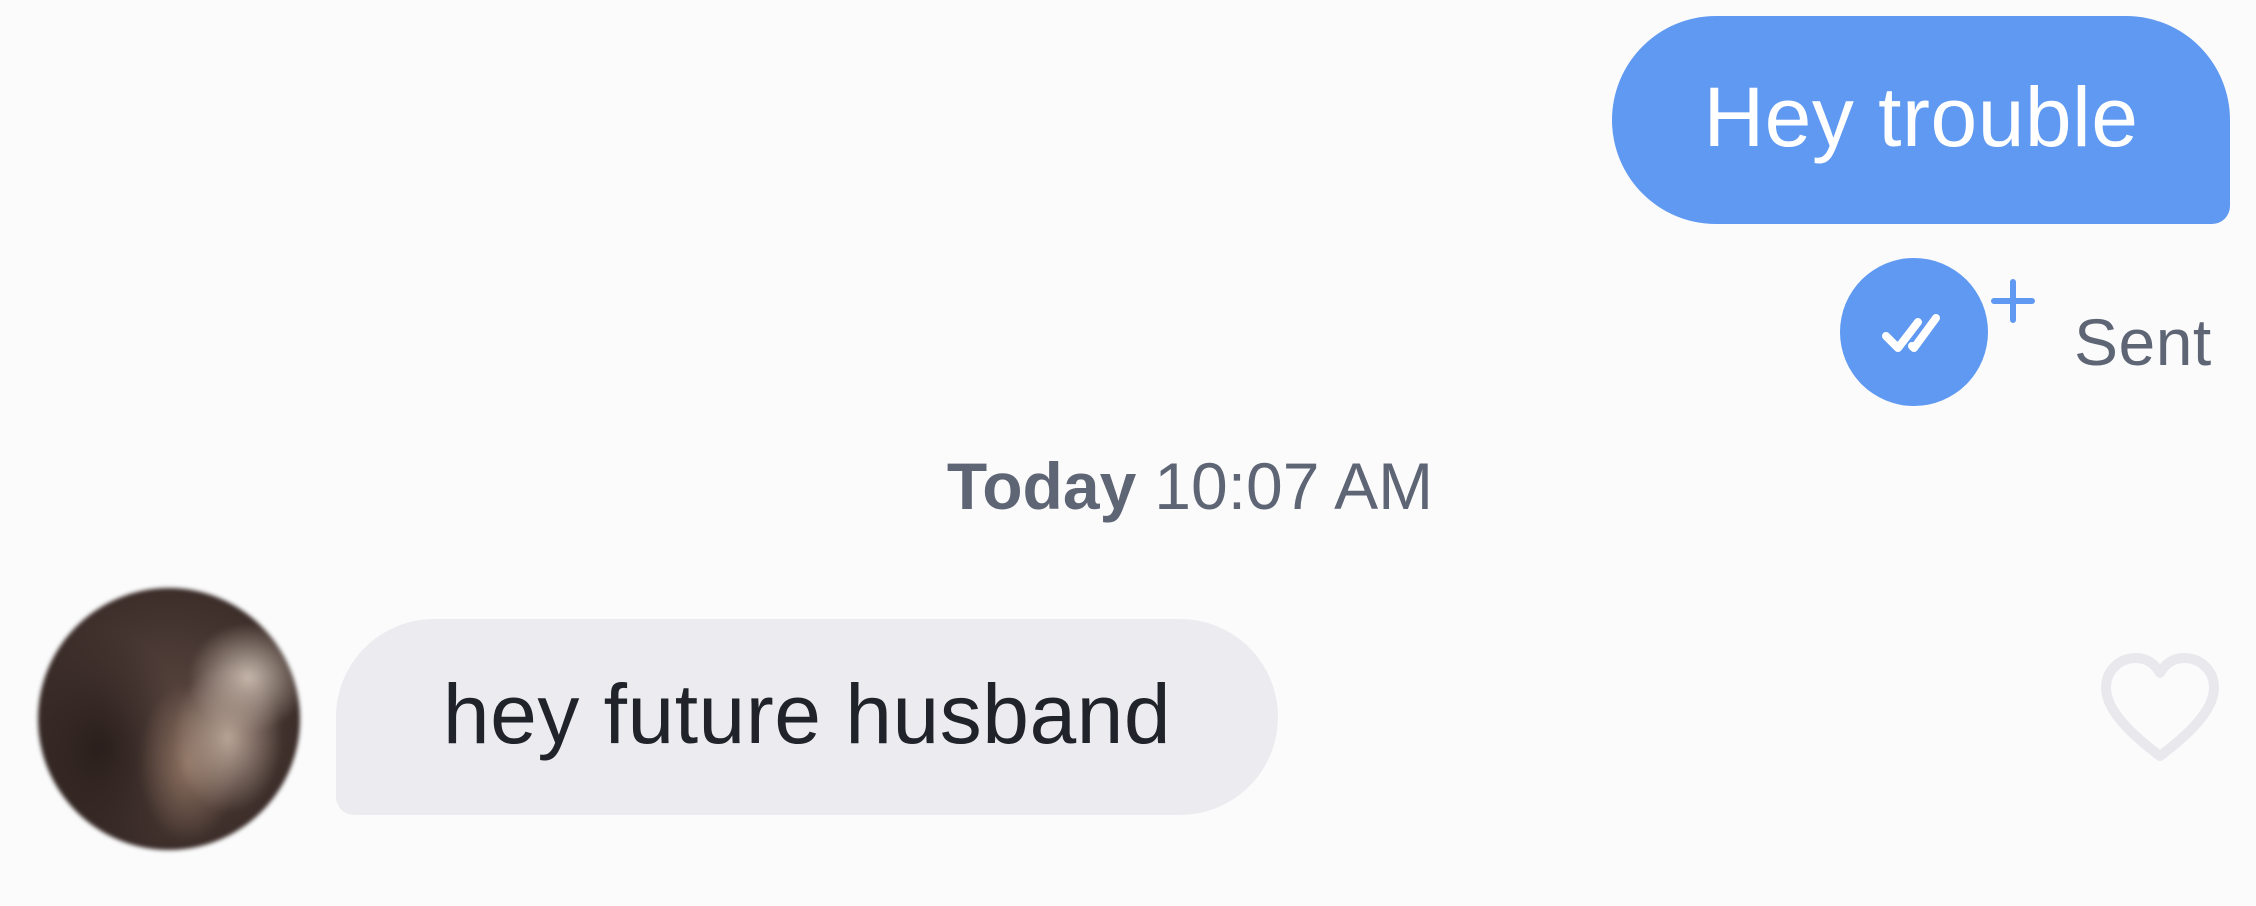 Image resolution: width=2256 pixels, height=906 pixels. What do you see at coordinates (2143, 342) in the screenshot?
I see `message-status-label: Sent` at bounding box center [2143, 342].